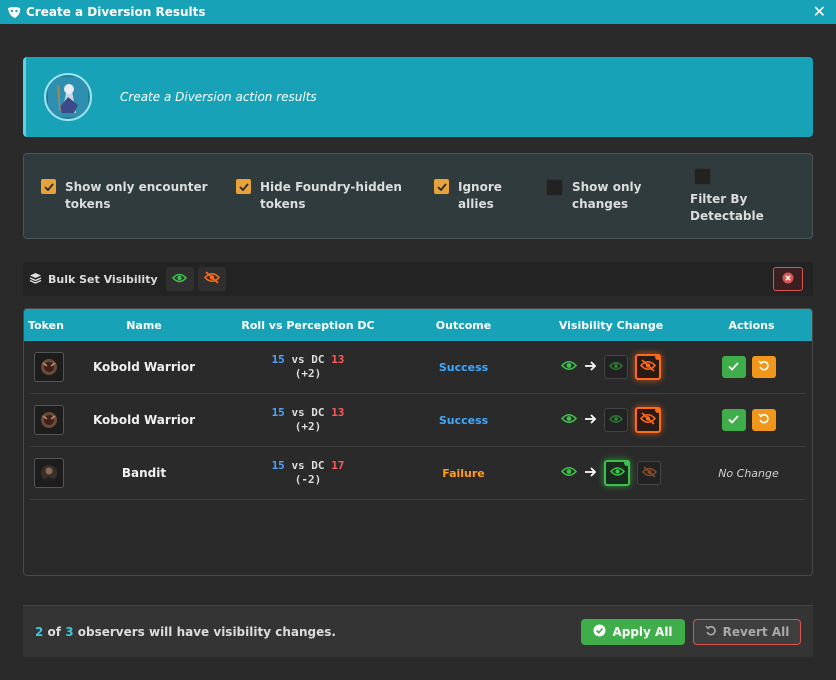  What do you see at coordinates (599, 632) in the screenshot?
I see `check-circle-icon` at bounding box center [599, 632].